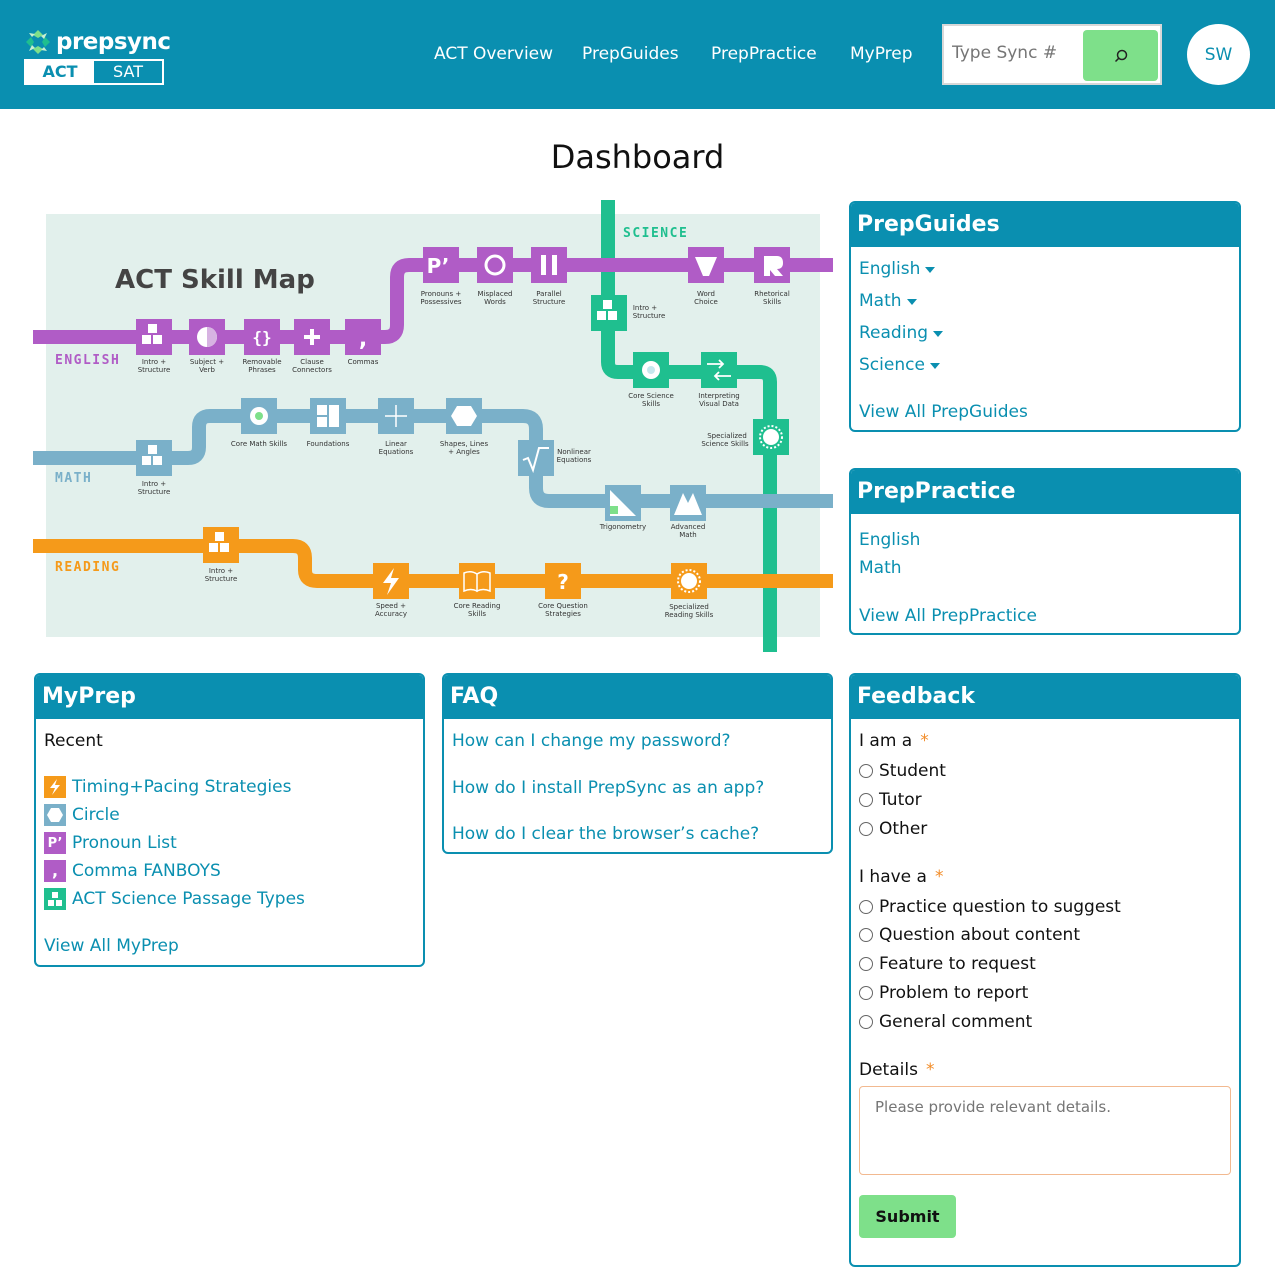  Describe the element at coordinates (174, 899) in the screenshot. I see `recent-item: ACT Science Passage Types` at that location.